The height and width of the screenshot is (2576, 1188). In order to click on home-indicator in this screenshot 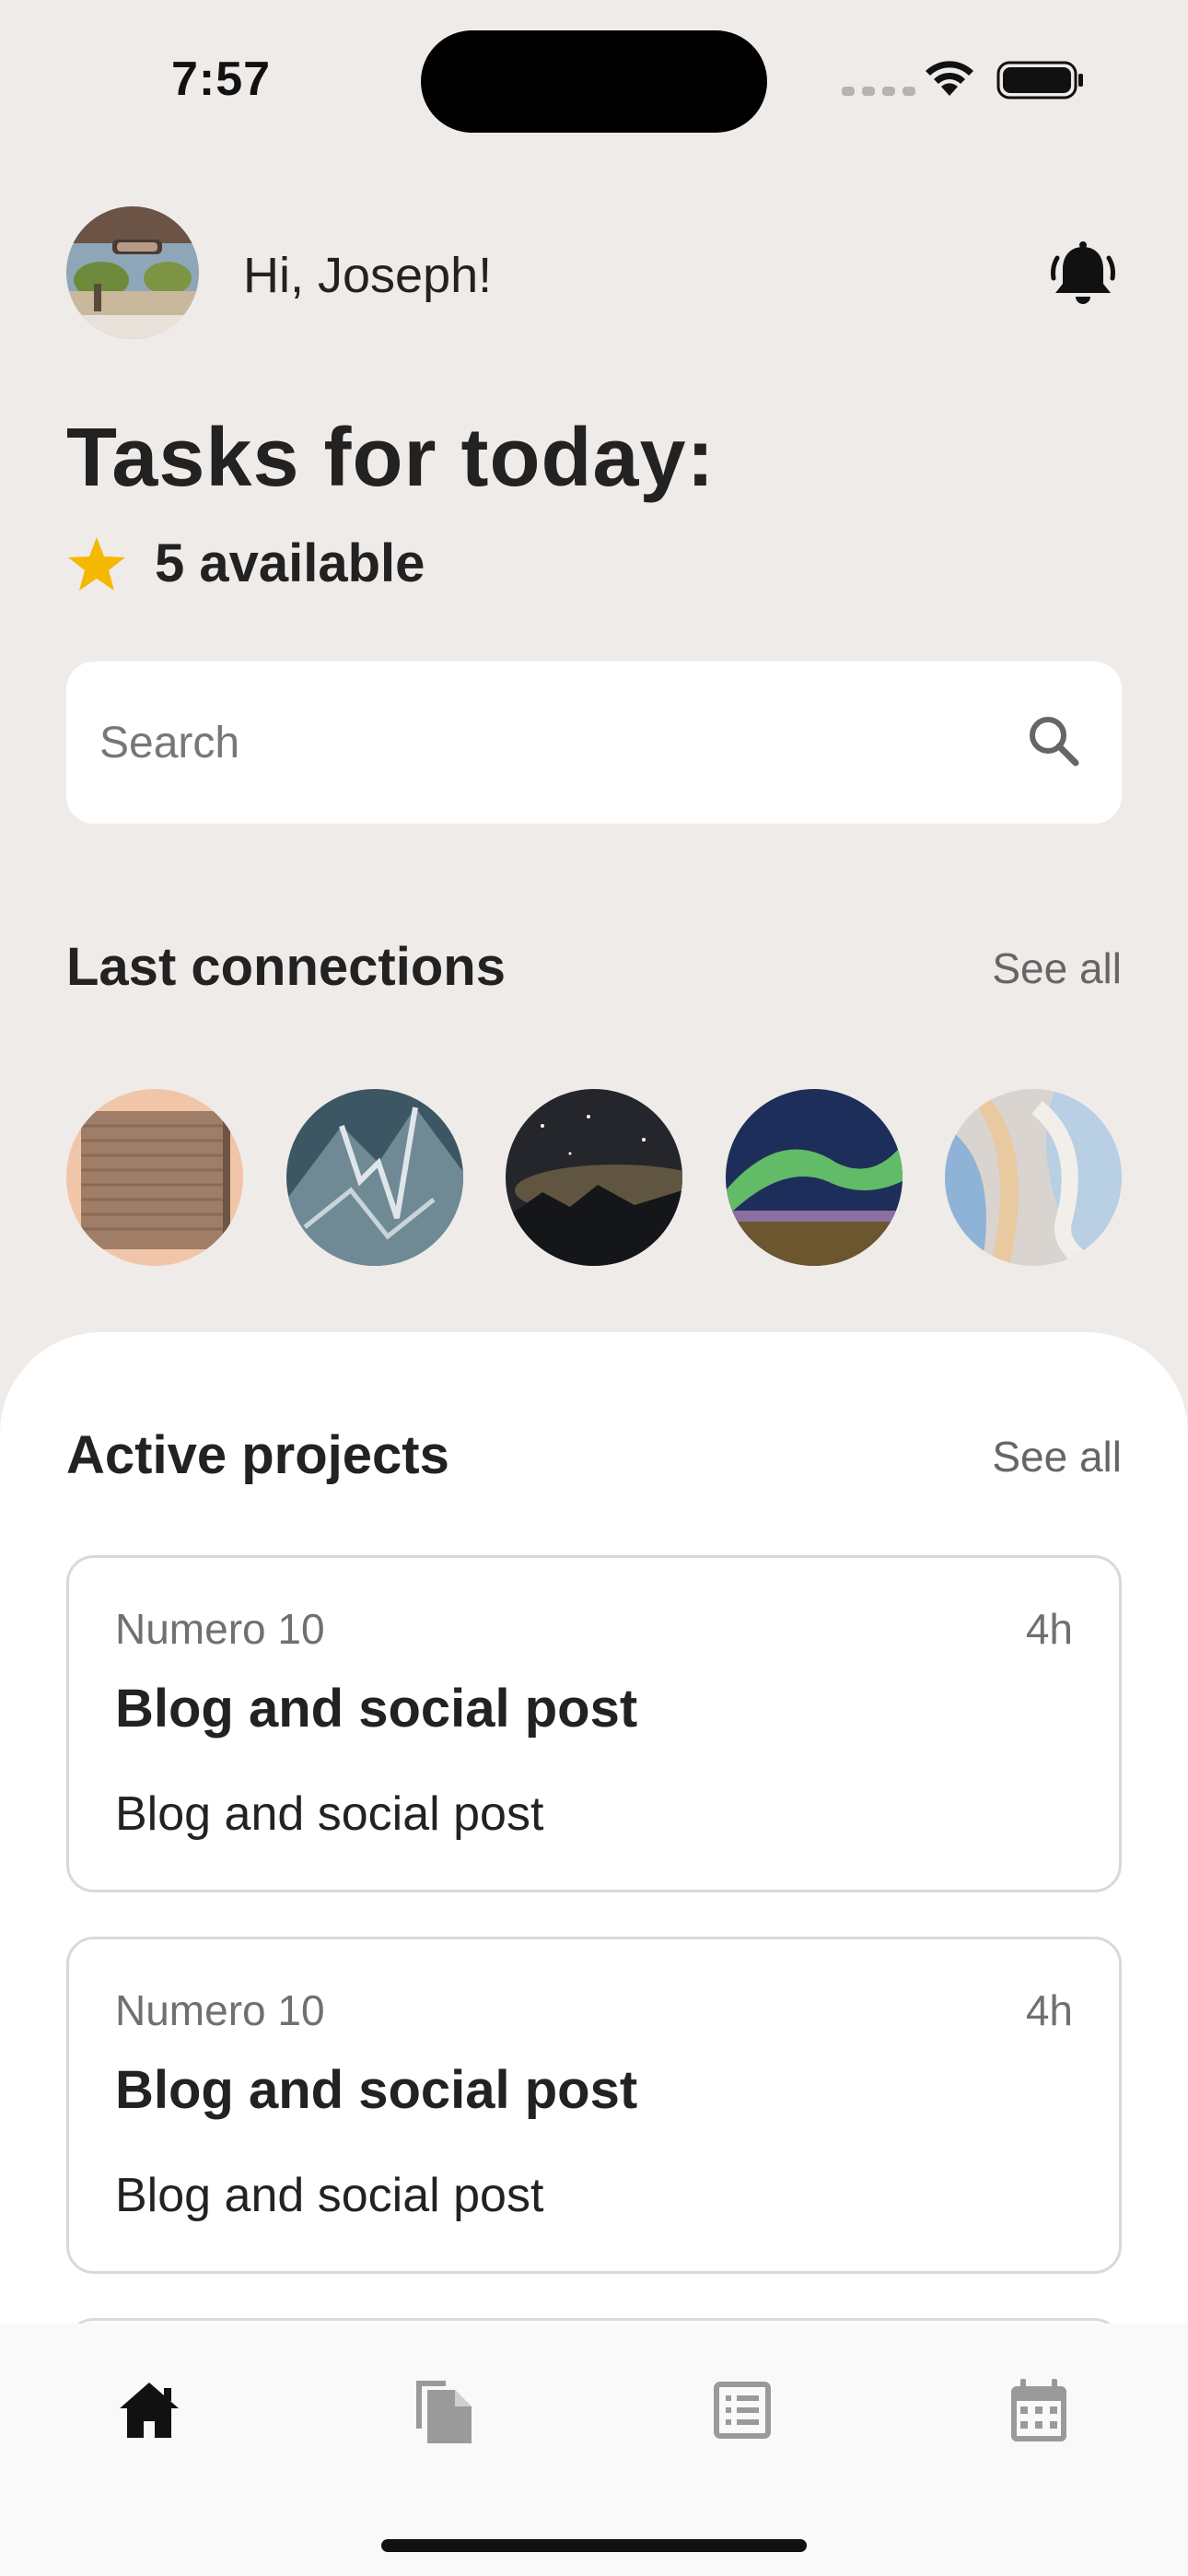, I will do `click(594, 2545)`.